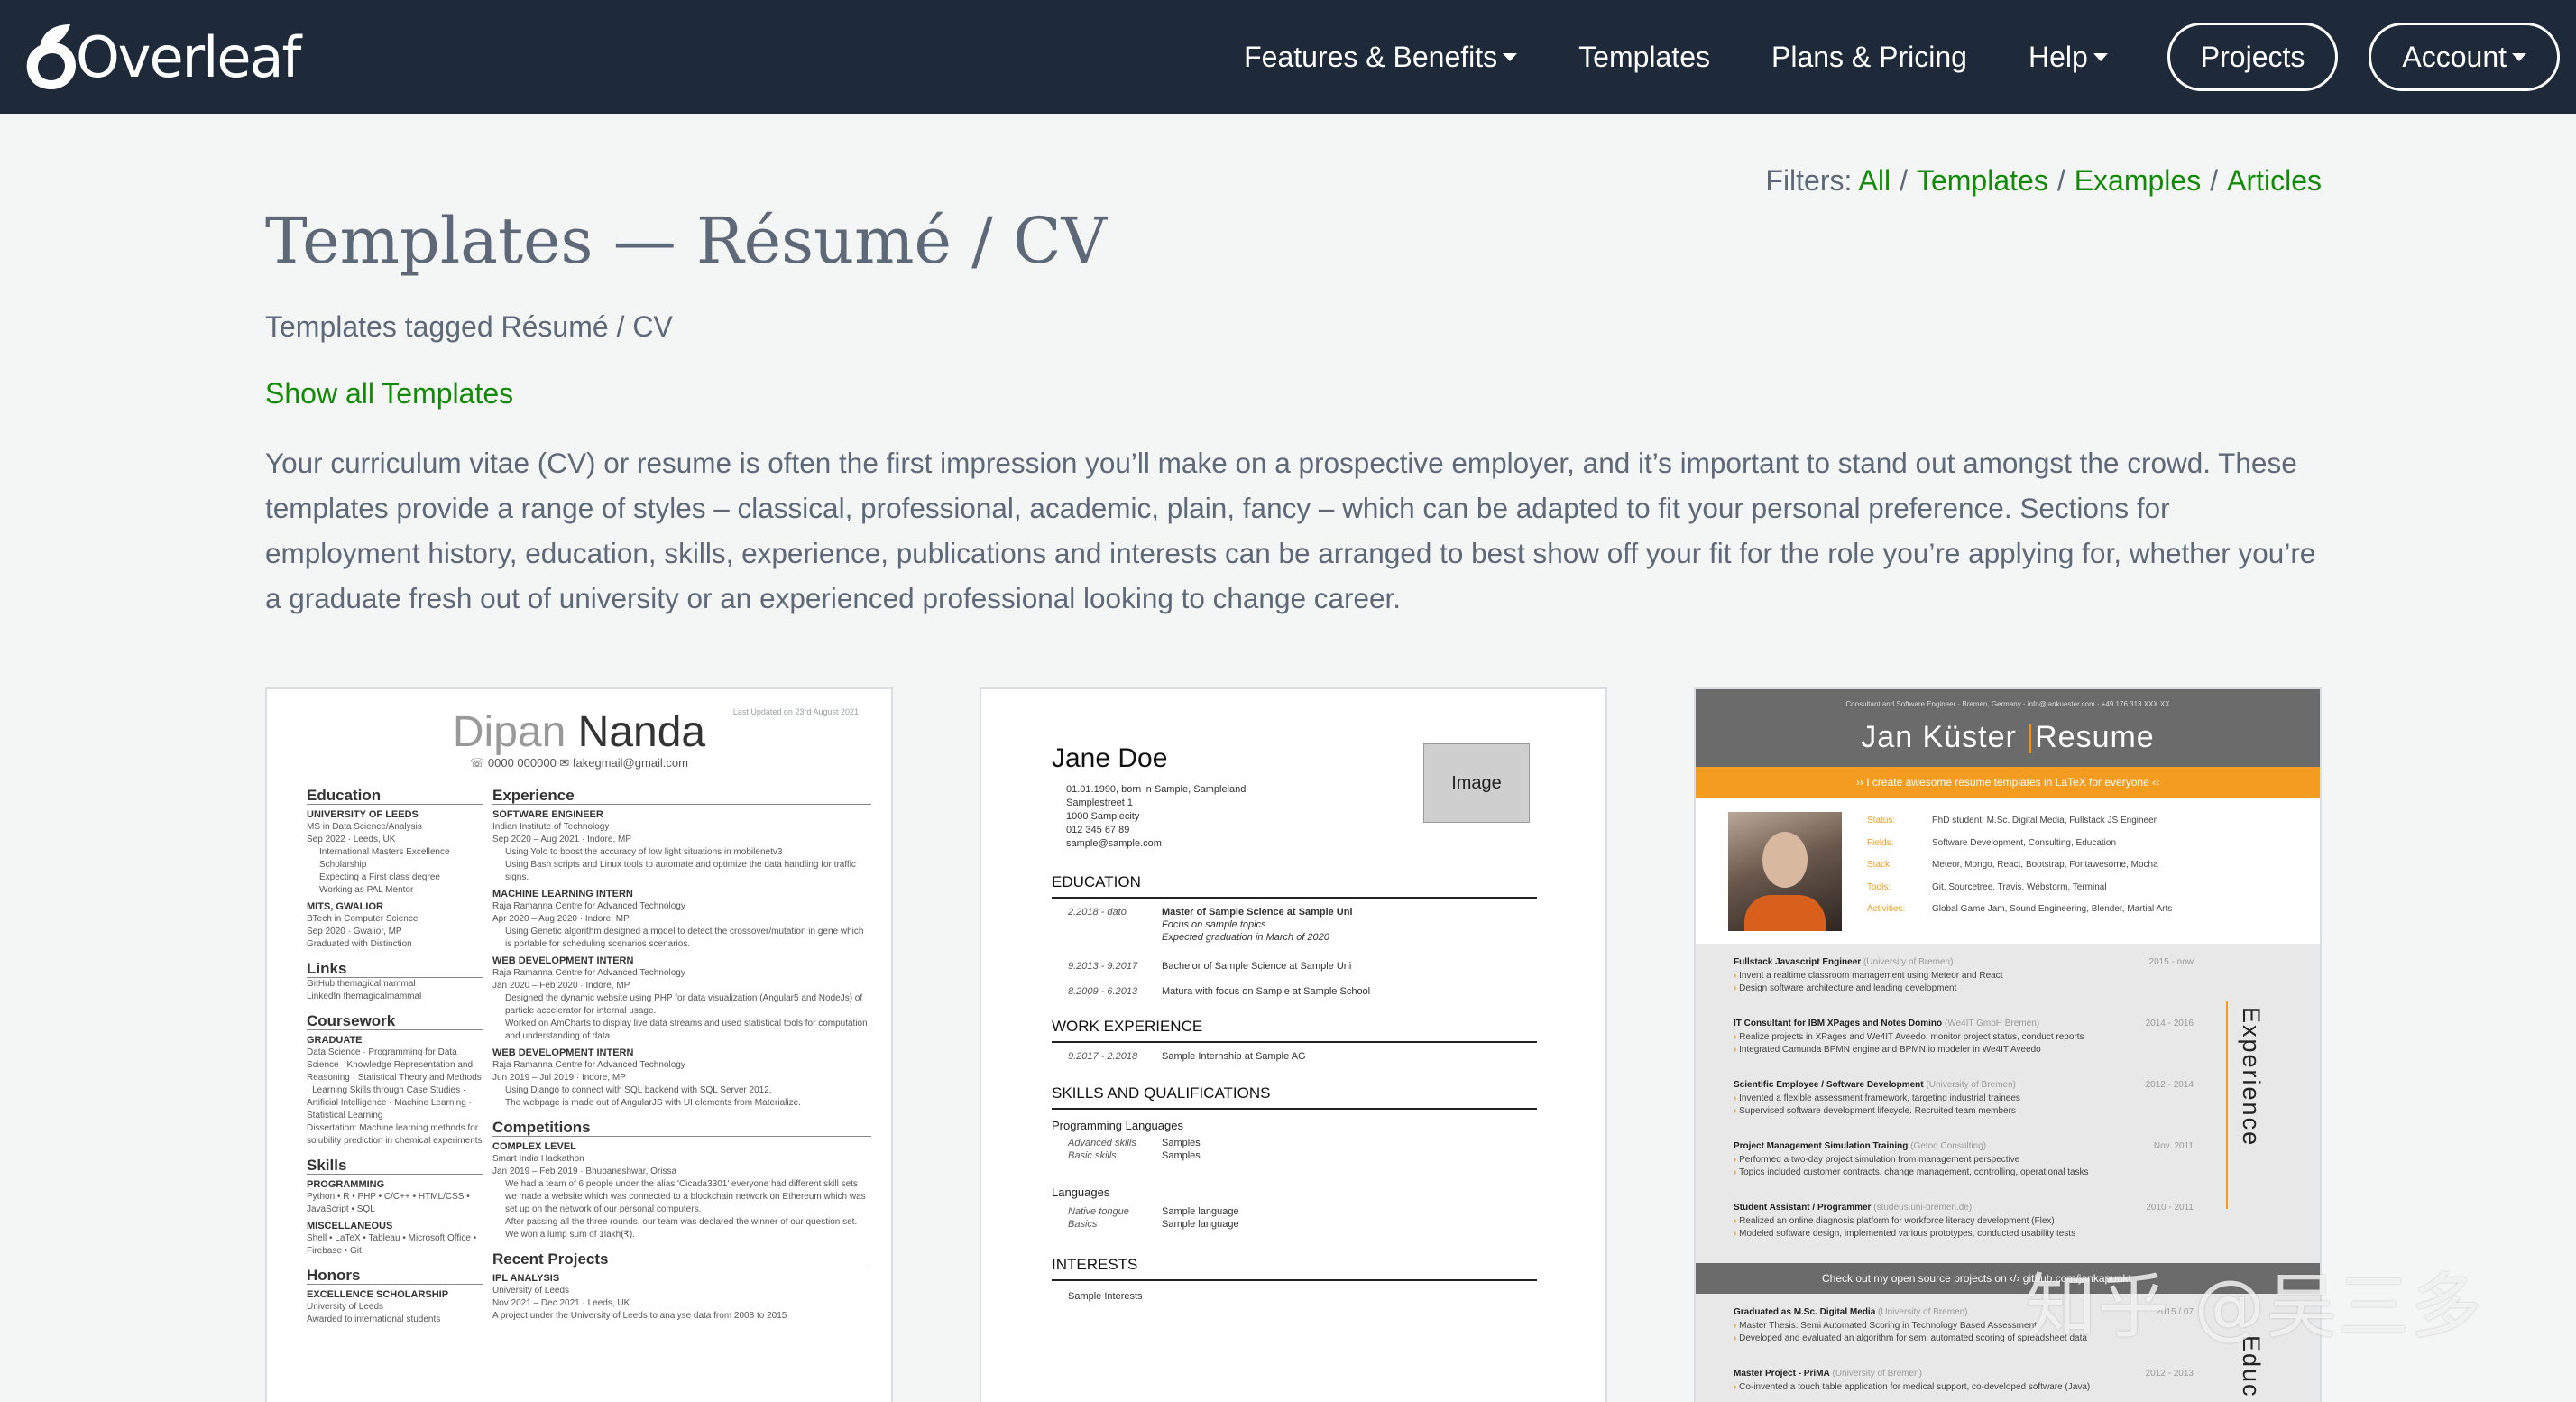  Describe the element at coordinates (1117, 1125) in the screenshot. I see `card2-subheading: Programming Languages` at that location.